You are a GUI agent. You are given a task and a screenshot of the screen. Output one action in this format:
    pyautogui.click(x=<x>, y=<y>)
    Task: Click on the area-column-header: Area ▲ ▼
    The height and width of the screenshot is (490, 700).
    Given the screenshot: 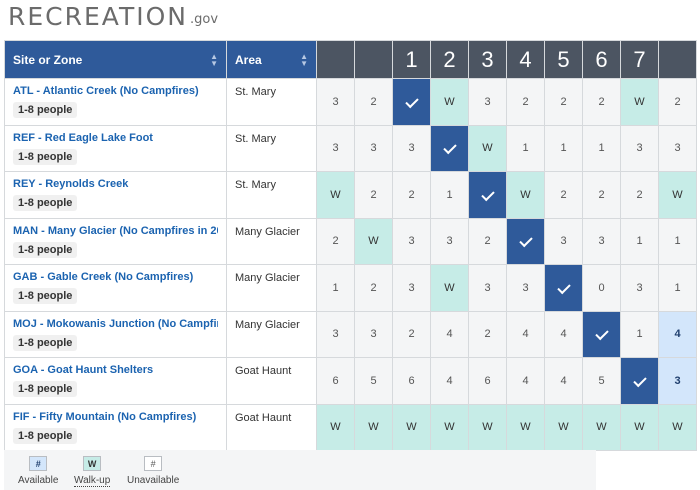 What is the action you would take?
    pyautogui.click(x=271, y=59)
    